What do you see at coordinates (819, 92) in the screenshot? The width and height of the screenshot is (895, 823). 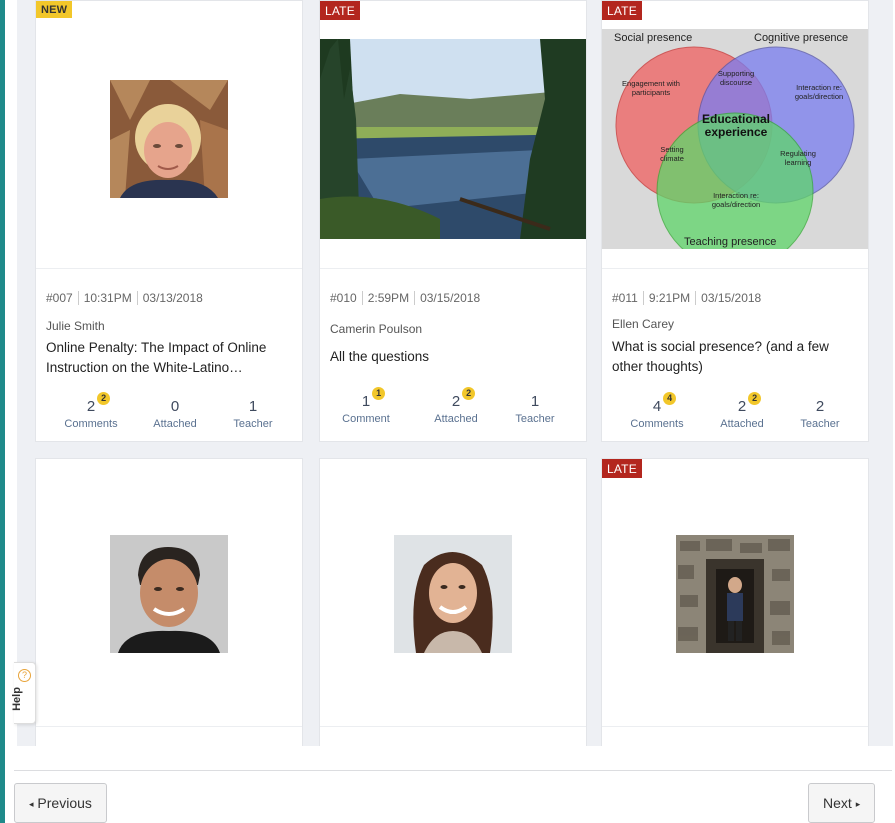 I see `interaction-top-label: Interaction re: goals/direction` at bounding box center [819, 92].